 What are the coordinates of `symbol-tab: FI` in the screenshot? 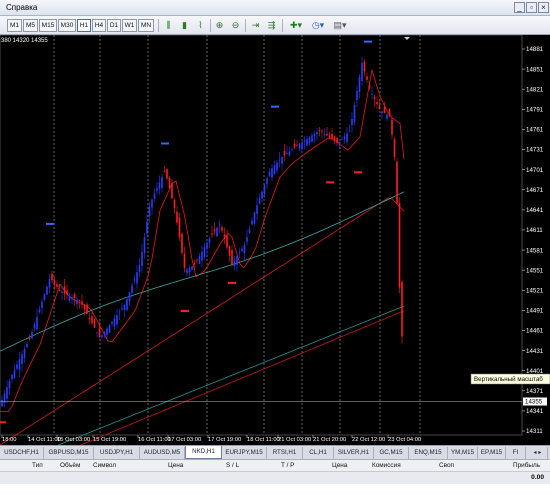 It's located at (516, 453).